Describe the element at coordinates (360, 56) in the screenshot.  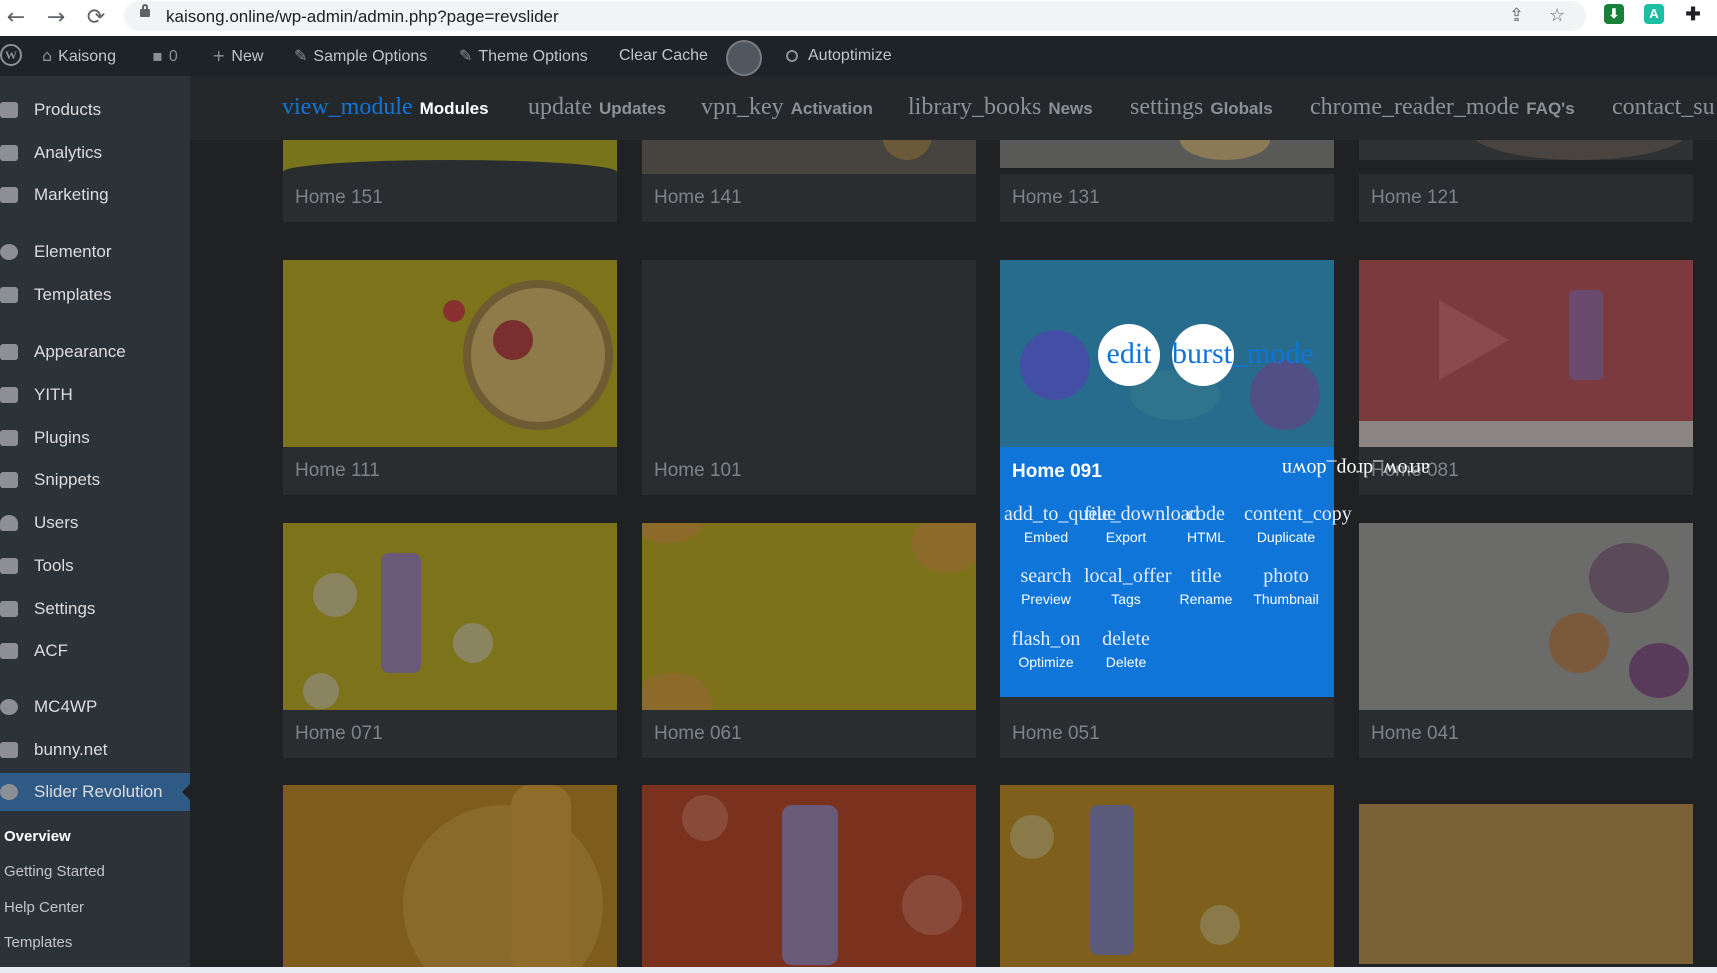
I see `sample-options-link: ✎ Sample Options` at that location.